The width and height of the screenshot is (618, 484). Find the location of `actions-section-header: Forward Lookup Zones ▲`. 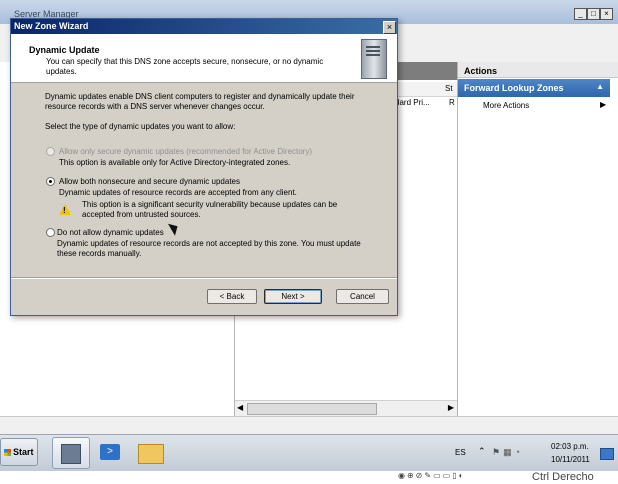

actions-section-header: Forward Lookup Zones ▲ is located at coordinates (534, 88).